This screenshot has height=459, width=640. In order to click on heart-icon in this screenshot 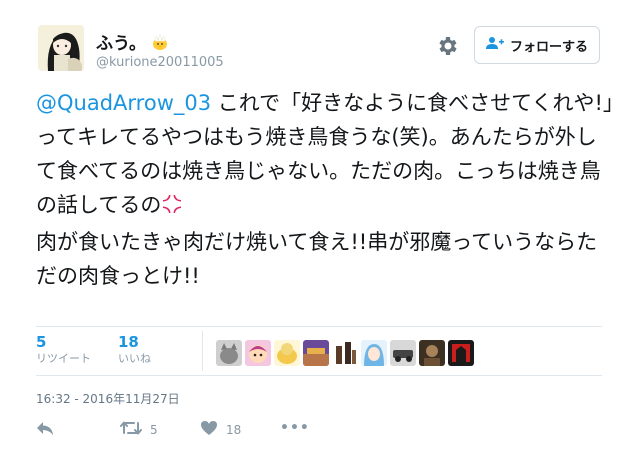, I will do `click(209, 429)`.